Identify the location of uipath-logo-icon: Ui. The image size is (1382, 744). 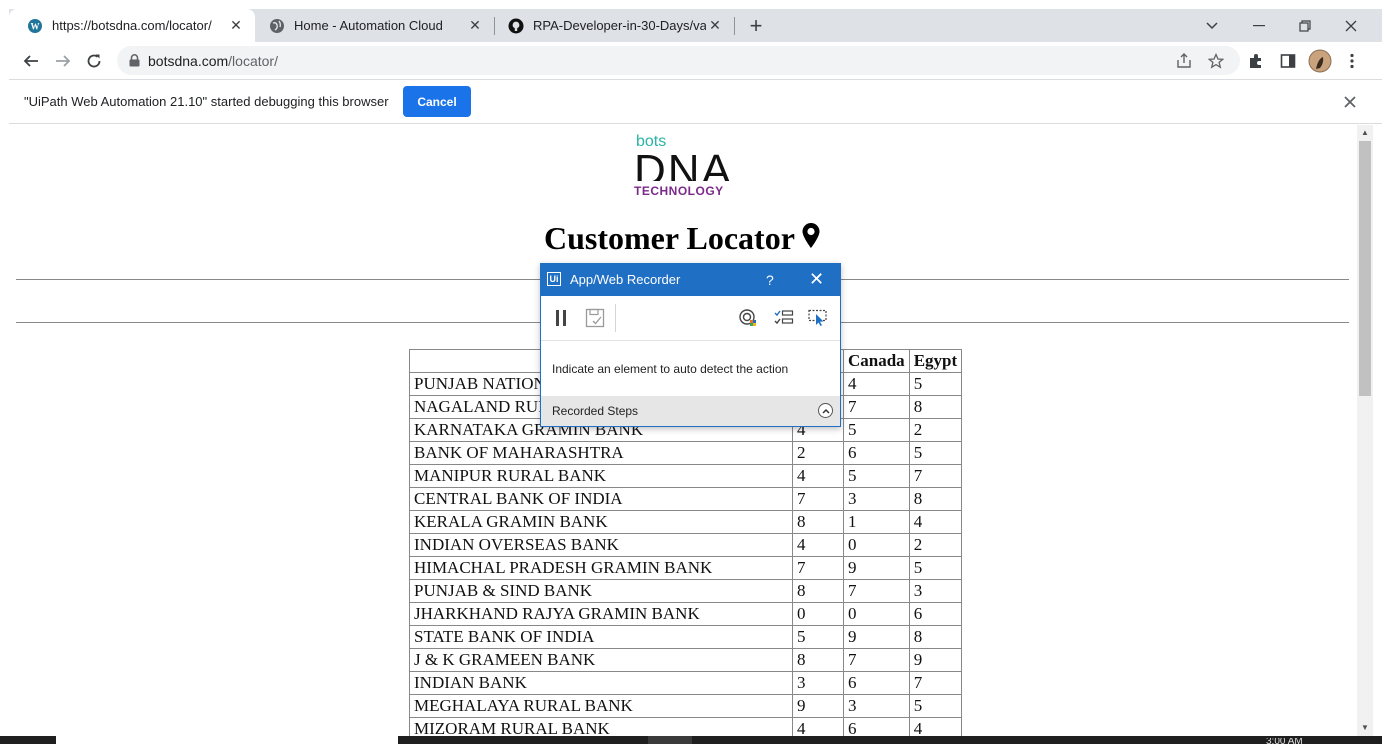
(554, 279).